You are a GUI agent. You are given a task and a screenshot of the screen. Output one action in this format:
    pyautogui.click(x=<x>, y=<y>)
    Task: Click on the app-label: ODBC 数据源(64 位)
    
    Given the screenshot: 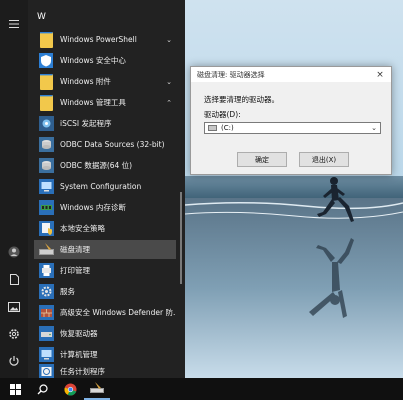 What is the action you would take?
    pyautogui.click(x=96, y=165)
    